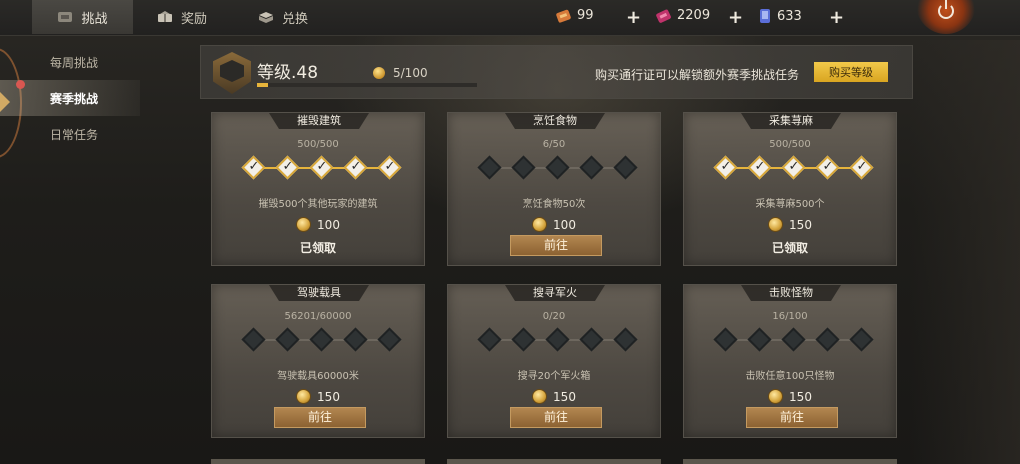 The image size is (1020, 464). I want to click on sidebar-item-label: 每周挑战, so click(74, 62).